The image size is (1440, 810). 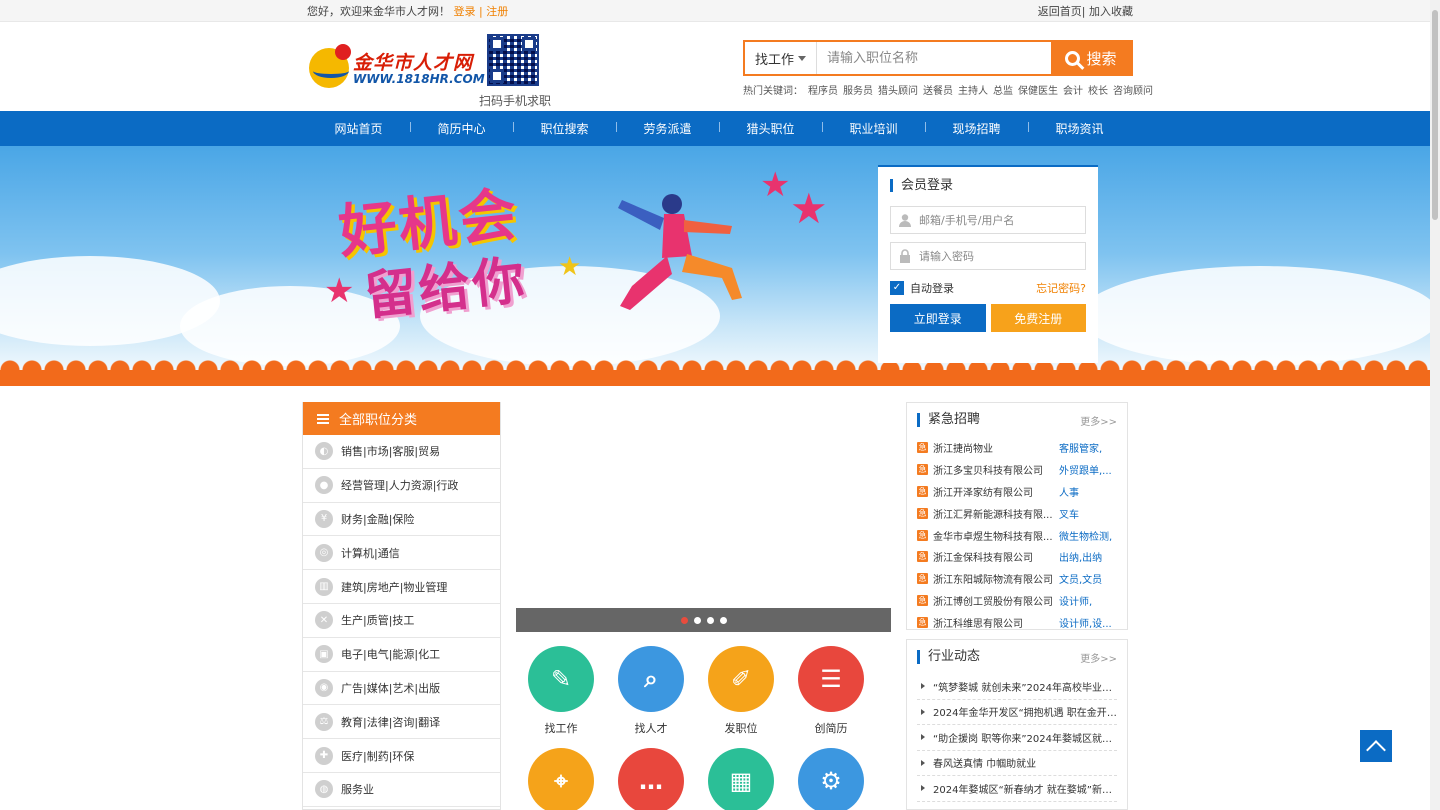 I want to click on hot-keyword: 校长, so click(x=1098, y=91).